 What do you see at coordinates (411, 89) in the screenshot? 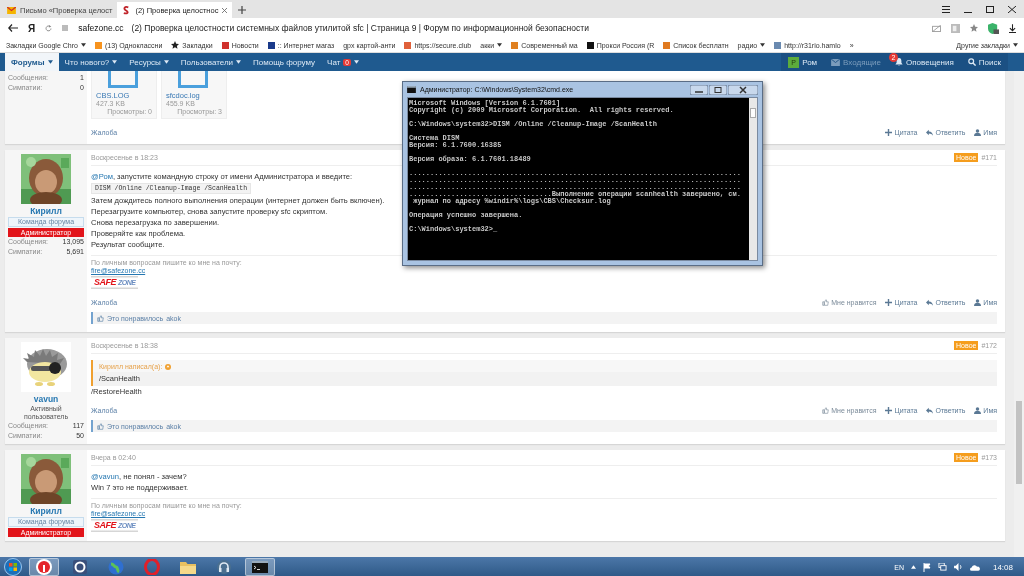
I see `console-icon` at bounding box center [411, 89].